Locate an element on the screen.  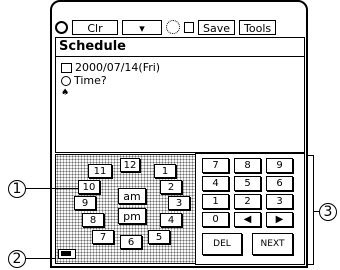
calendar-icon is located at coordinates (66, 67).